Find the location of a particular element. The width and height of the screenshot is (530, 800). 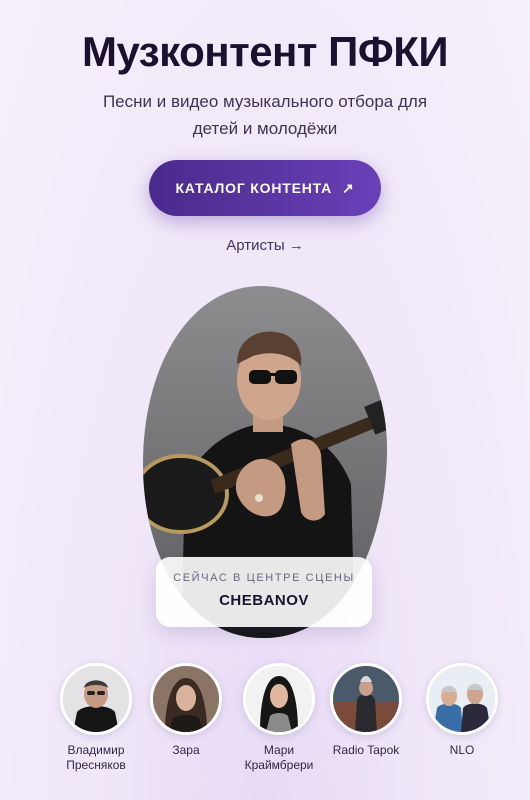

now-on-stage-card: СЕЙЧАС В ЦЕНТРЕ СЦЕНЫ CHEBANOV is located at coordinates (264, 592).